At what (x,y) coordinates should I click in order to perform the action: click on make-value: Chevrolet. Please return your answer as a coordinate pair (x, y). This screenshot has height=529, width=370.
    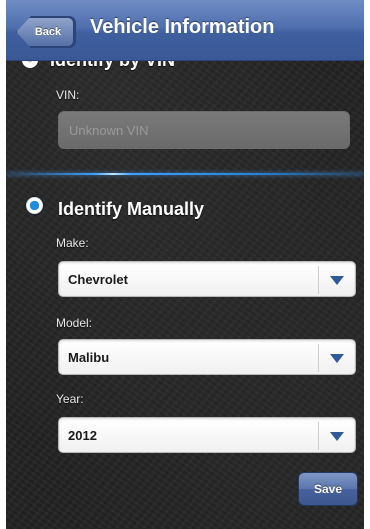
    Looking at the image, I should click on (98, 279).